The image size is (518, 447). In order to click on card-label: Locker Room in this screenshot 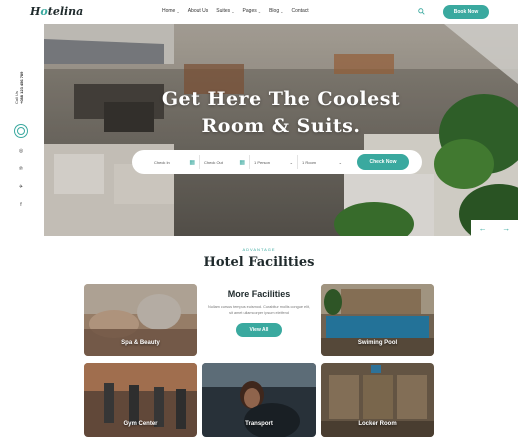, I will do `click(377, 424)`.